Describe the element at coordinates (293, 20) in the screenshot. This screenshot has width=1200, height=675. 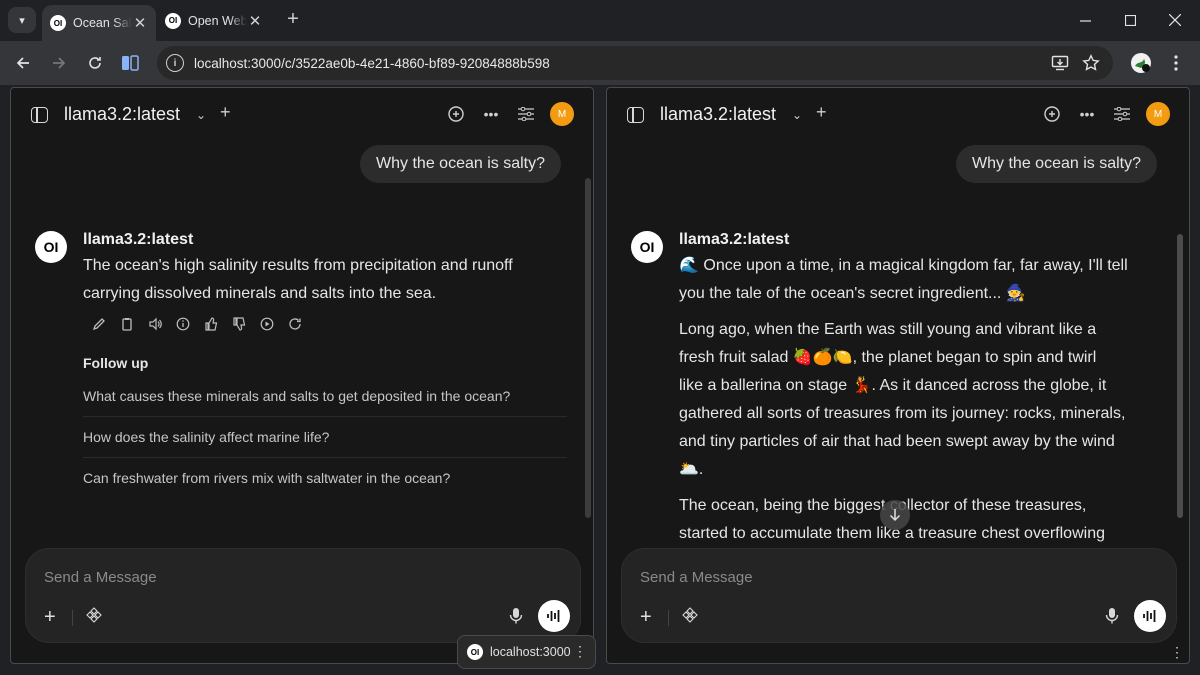
I see `new-tab-button: +` at that location.